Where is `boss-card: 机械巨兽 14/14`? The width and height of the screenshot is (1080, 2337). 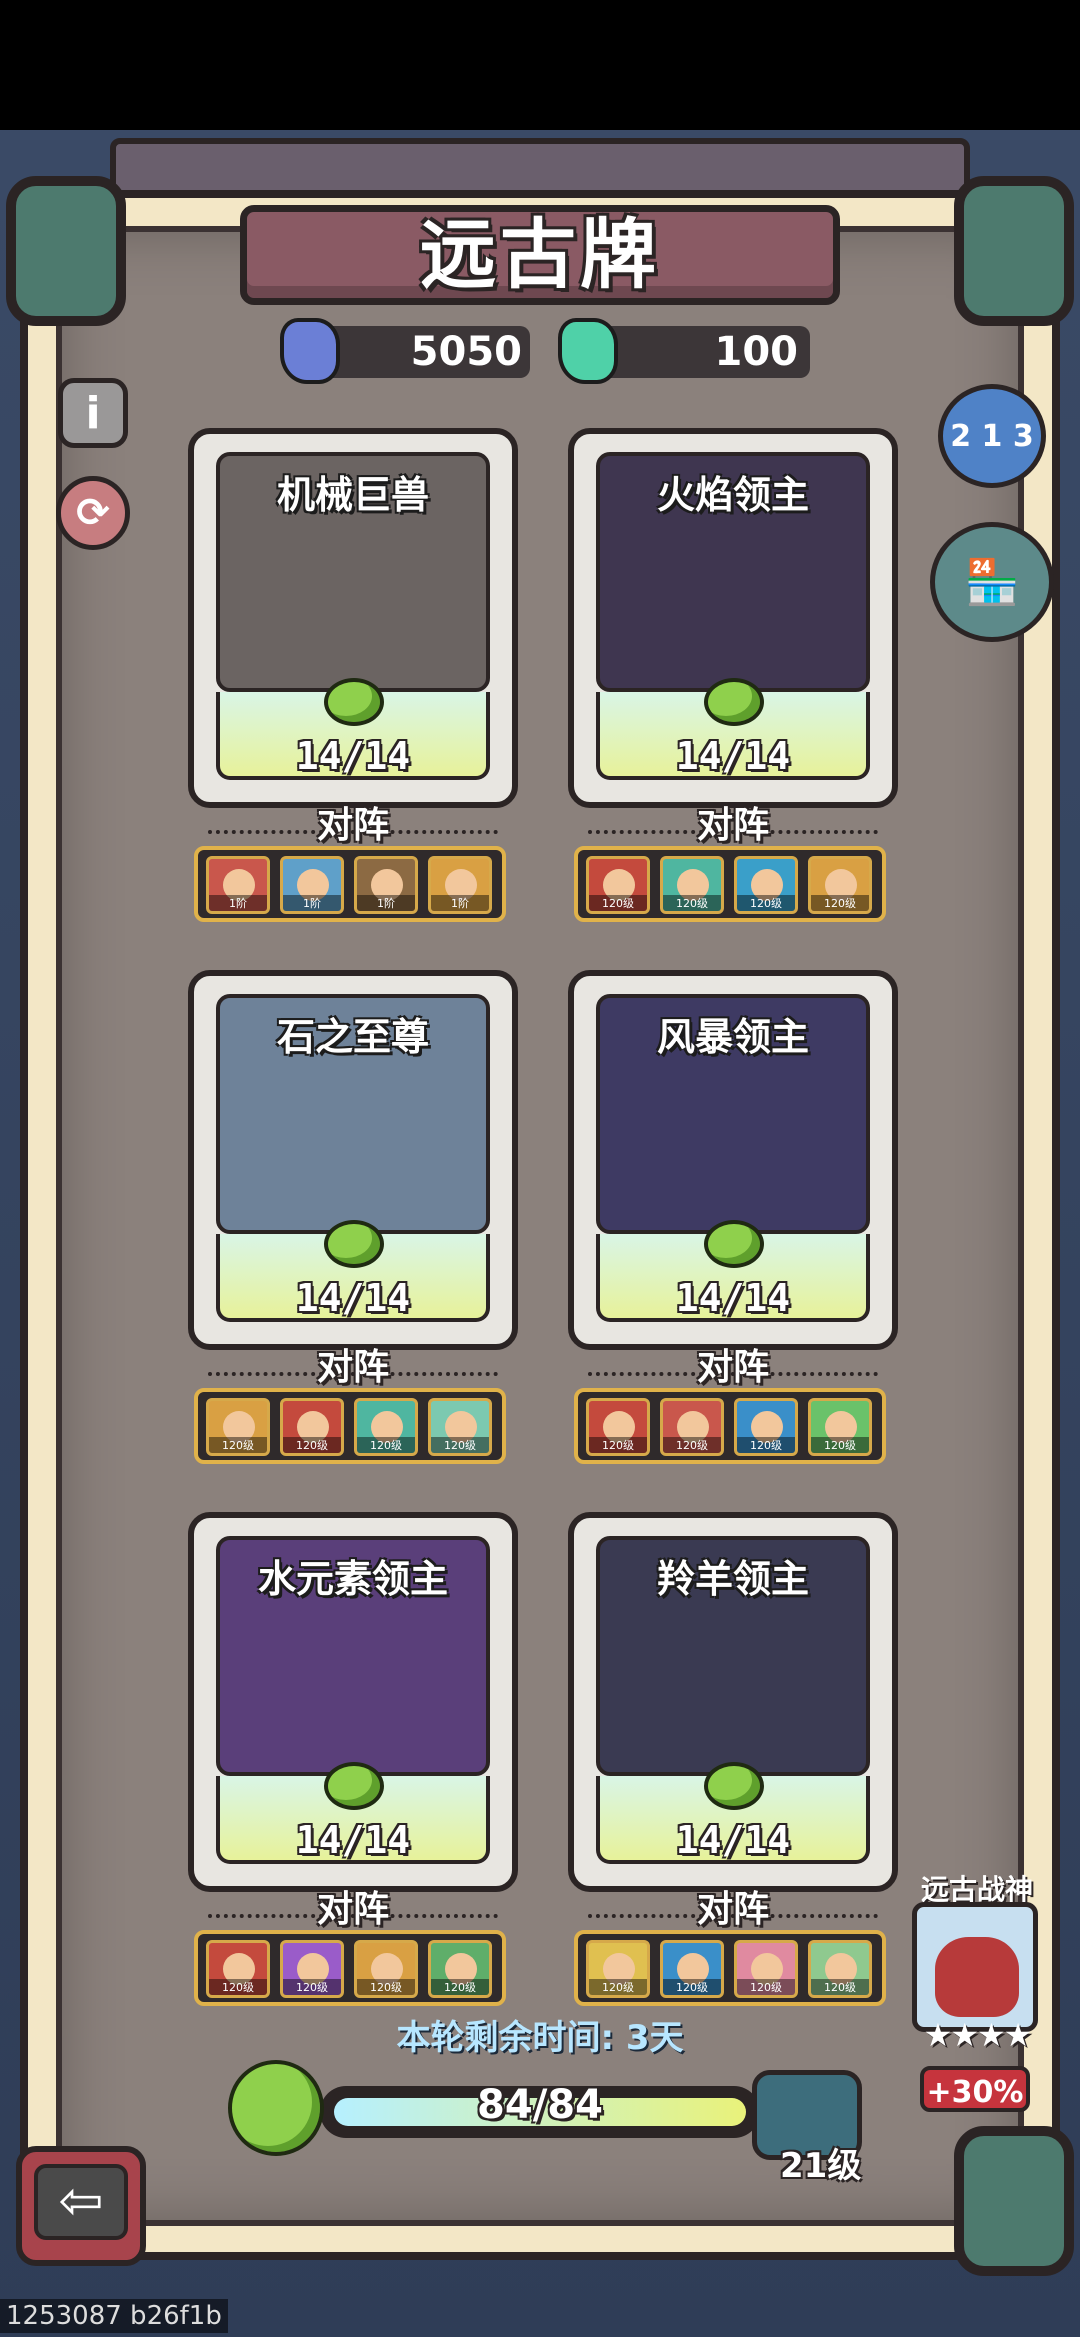
boss-card: 机械巨兽 14/14 is located at coordinates (353, 618).